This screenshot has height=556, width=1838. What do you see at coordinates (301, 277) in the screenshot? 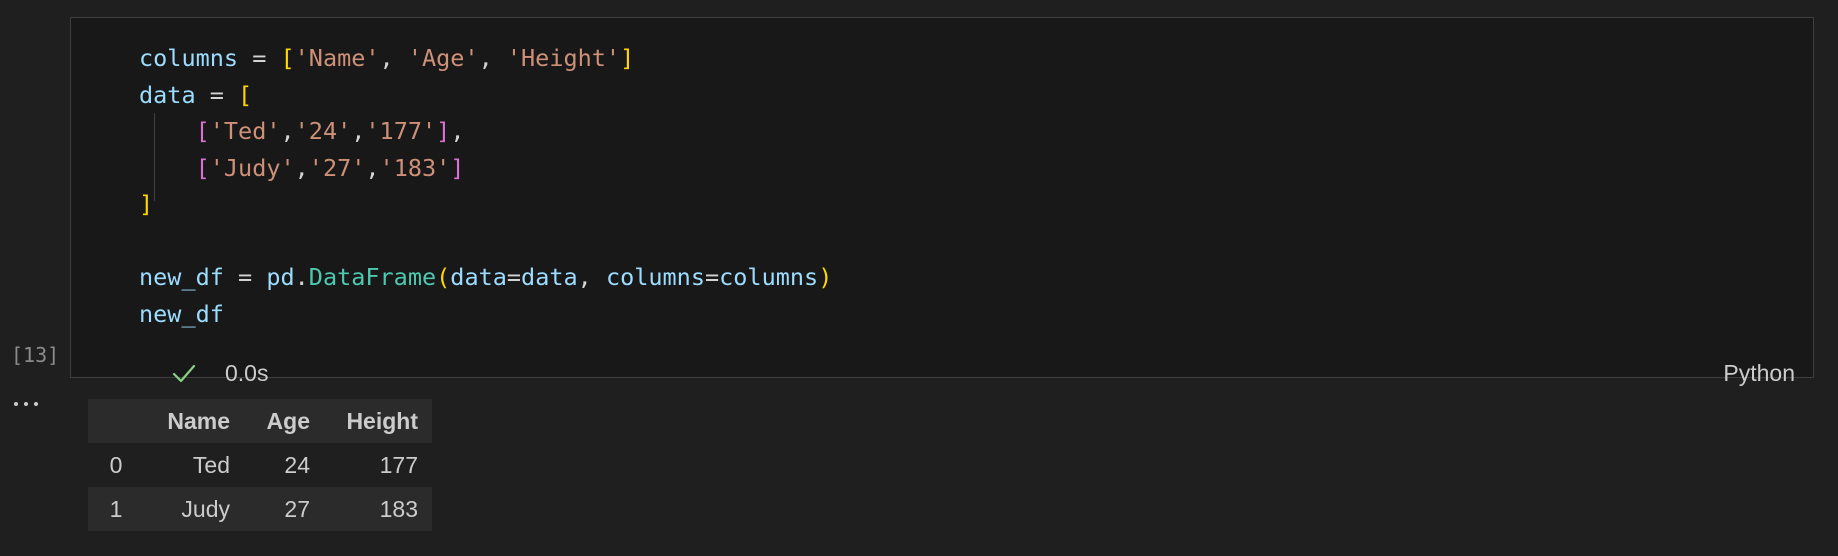
I see `code-token: .` at bounding box center [301, 277].